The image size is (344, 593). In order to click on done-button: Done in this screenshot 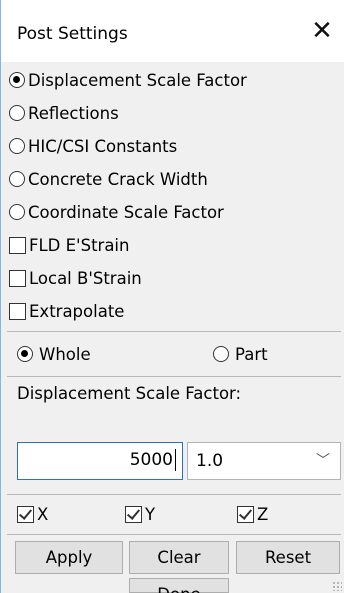, I will do `click(179, 585)`.